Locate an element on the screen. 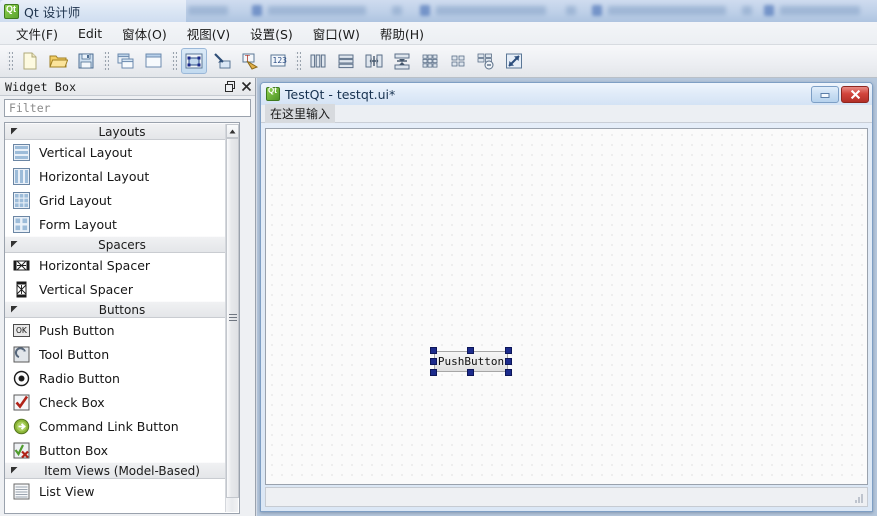 The height and width of the screenshot is (516, 877). widget-item-radio-button: Radio Button is located at coordinates (122, 378).